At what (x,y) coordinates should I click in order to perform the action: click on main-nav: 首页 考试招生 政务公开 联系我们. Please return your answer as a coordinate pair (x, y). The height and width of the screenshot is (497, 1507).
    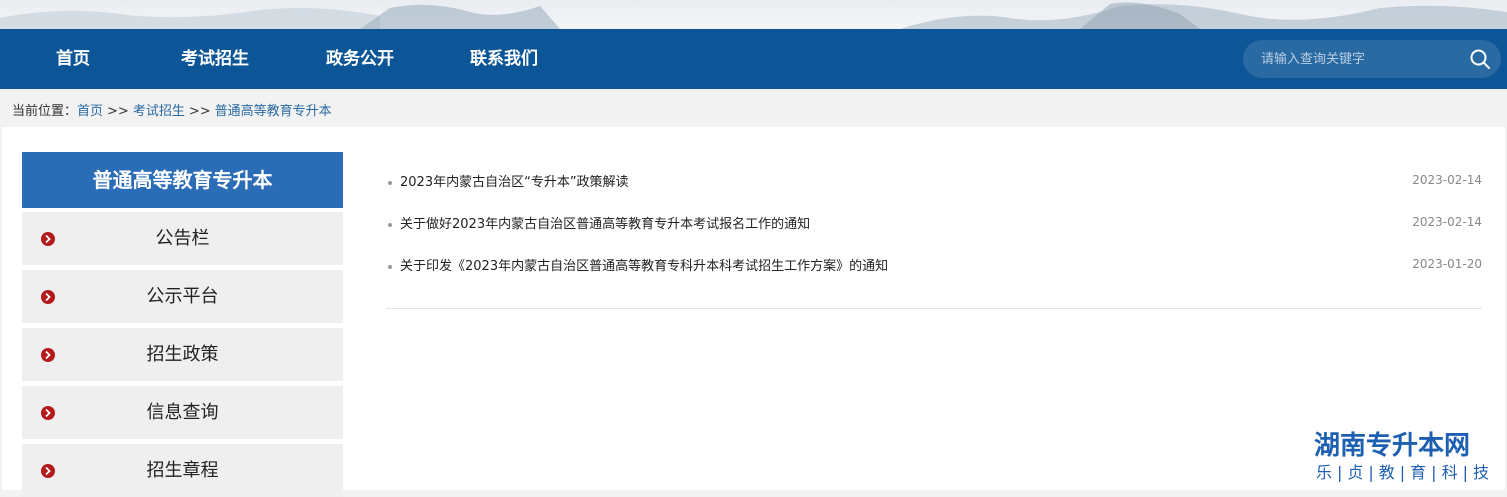
    Looking at the image, I should click on (753, 59).